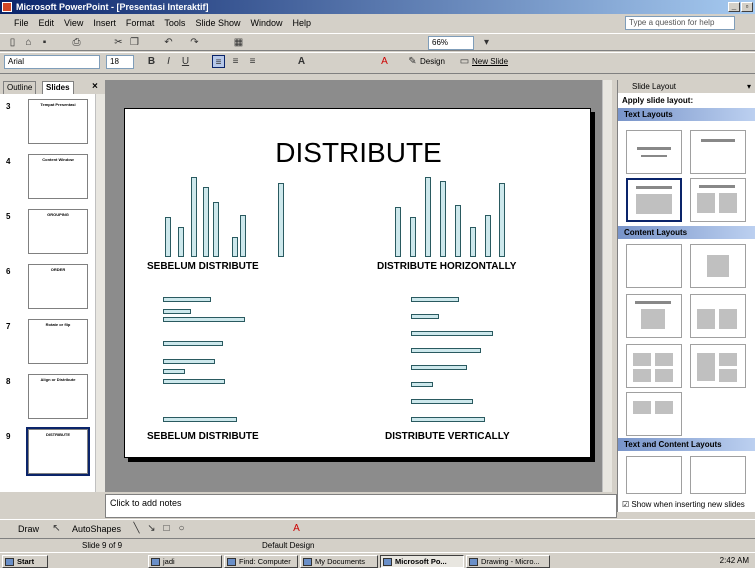  What do you see at coordinates (296, 528) in the screenshot?
I see `font-color-draw-icon: A` at bounding box center [296, 528].